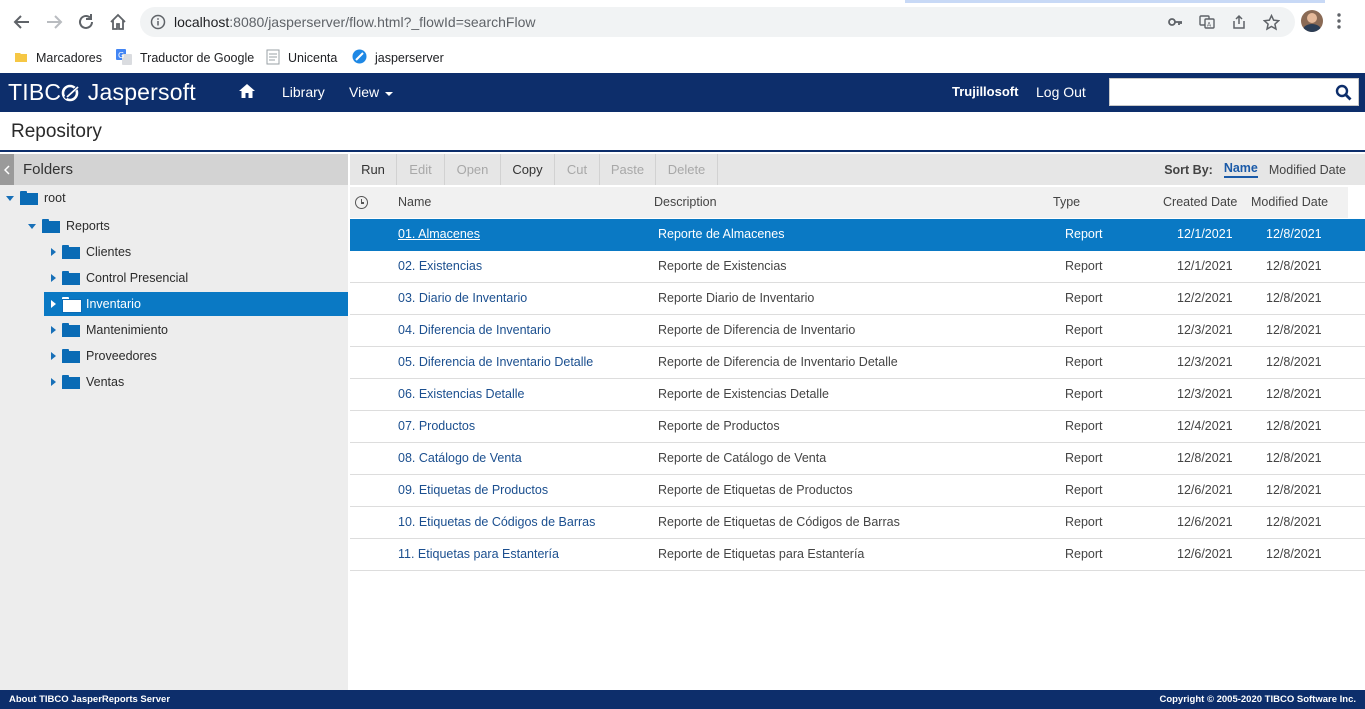  What do you see at coordinates (196, 304) in the screenshot?
I see `tree-node-inventario: Inventario` at bounding box center [196, 304].